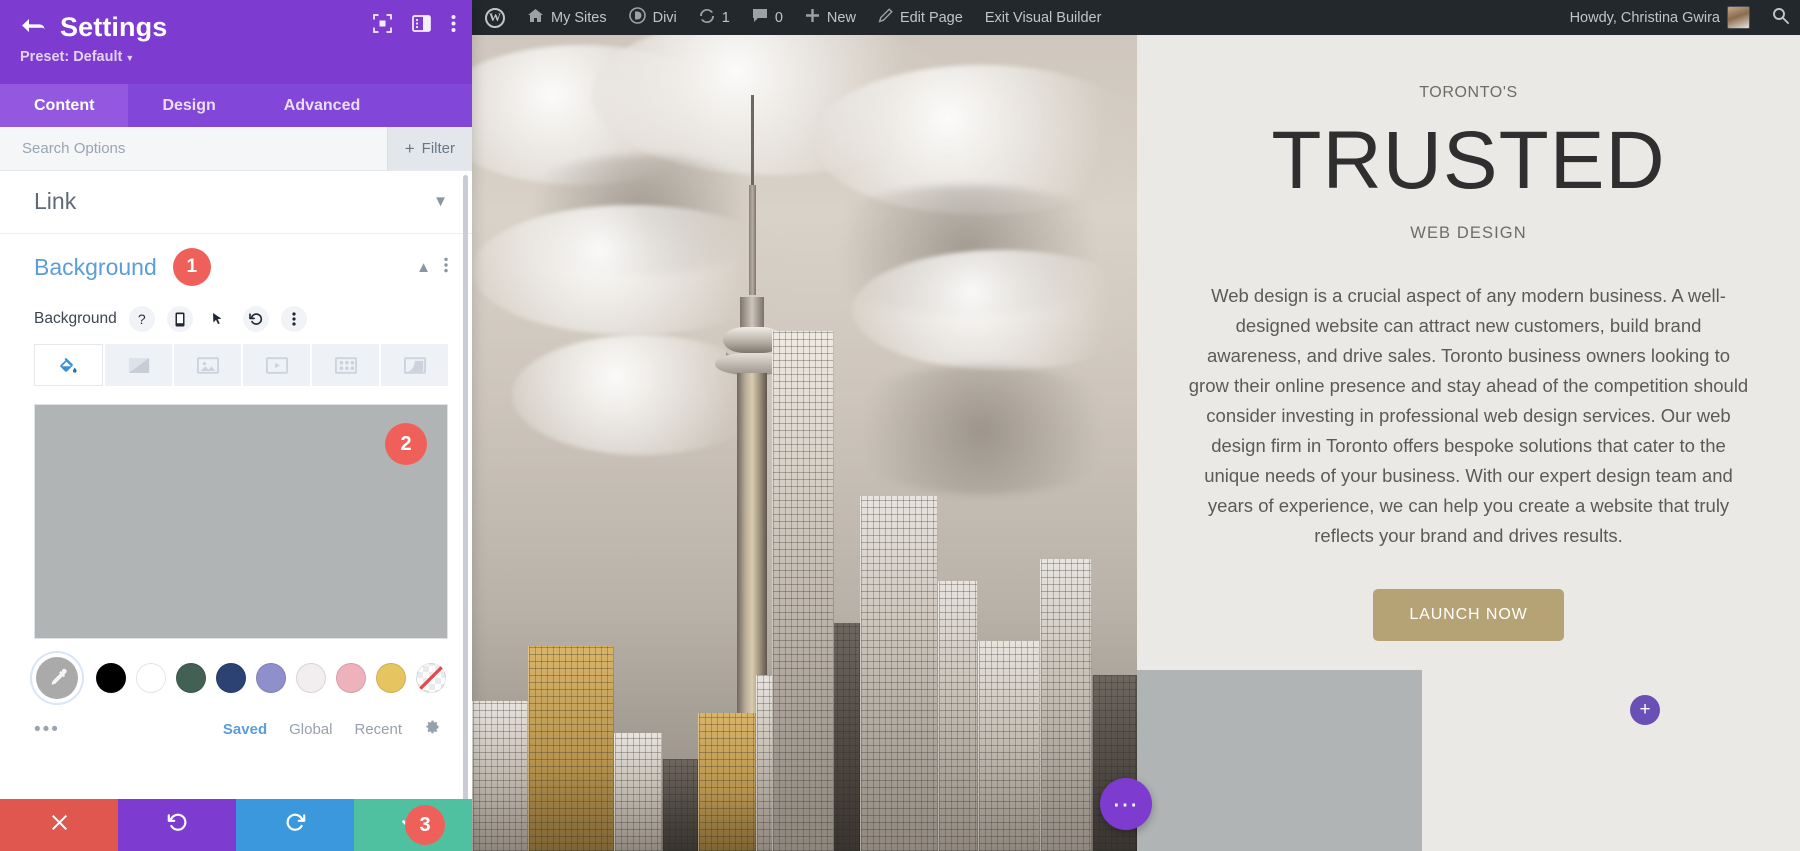 The height and width of the screenshot is (851, 1800). I want to click on layout-panel-icon, so click(421, 23).